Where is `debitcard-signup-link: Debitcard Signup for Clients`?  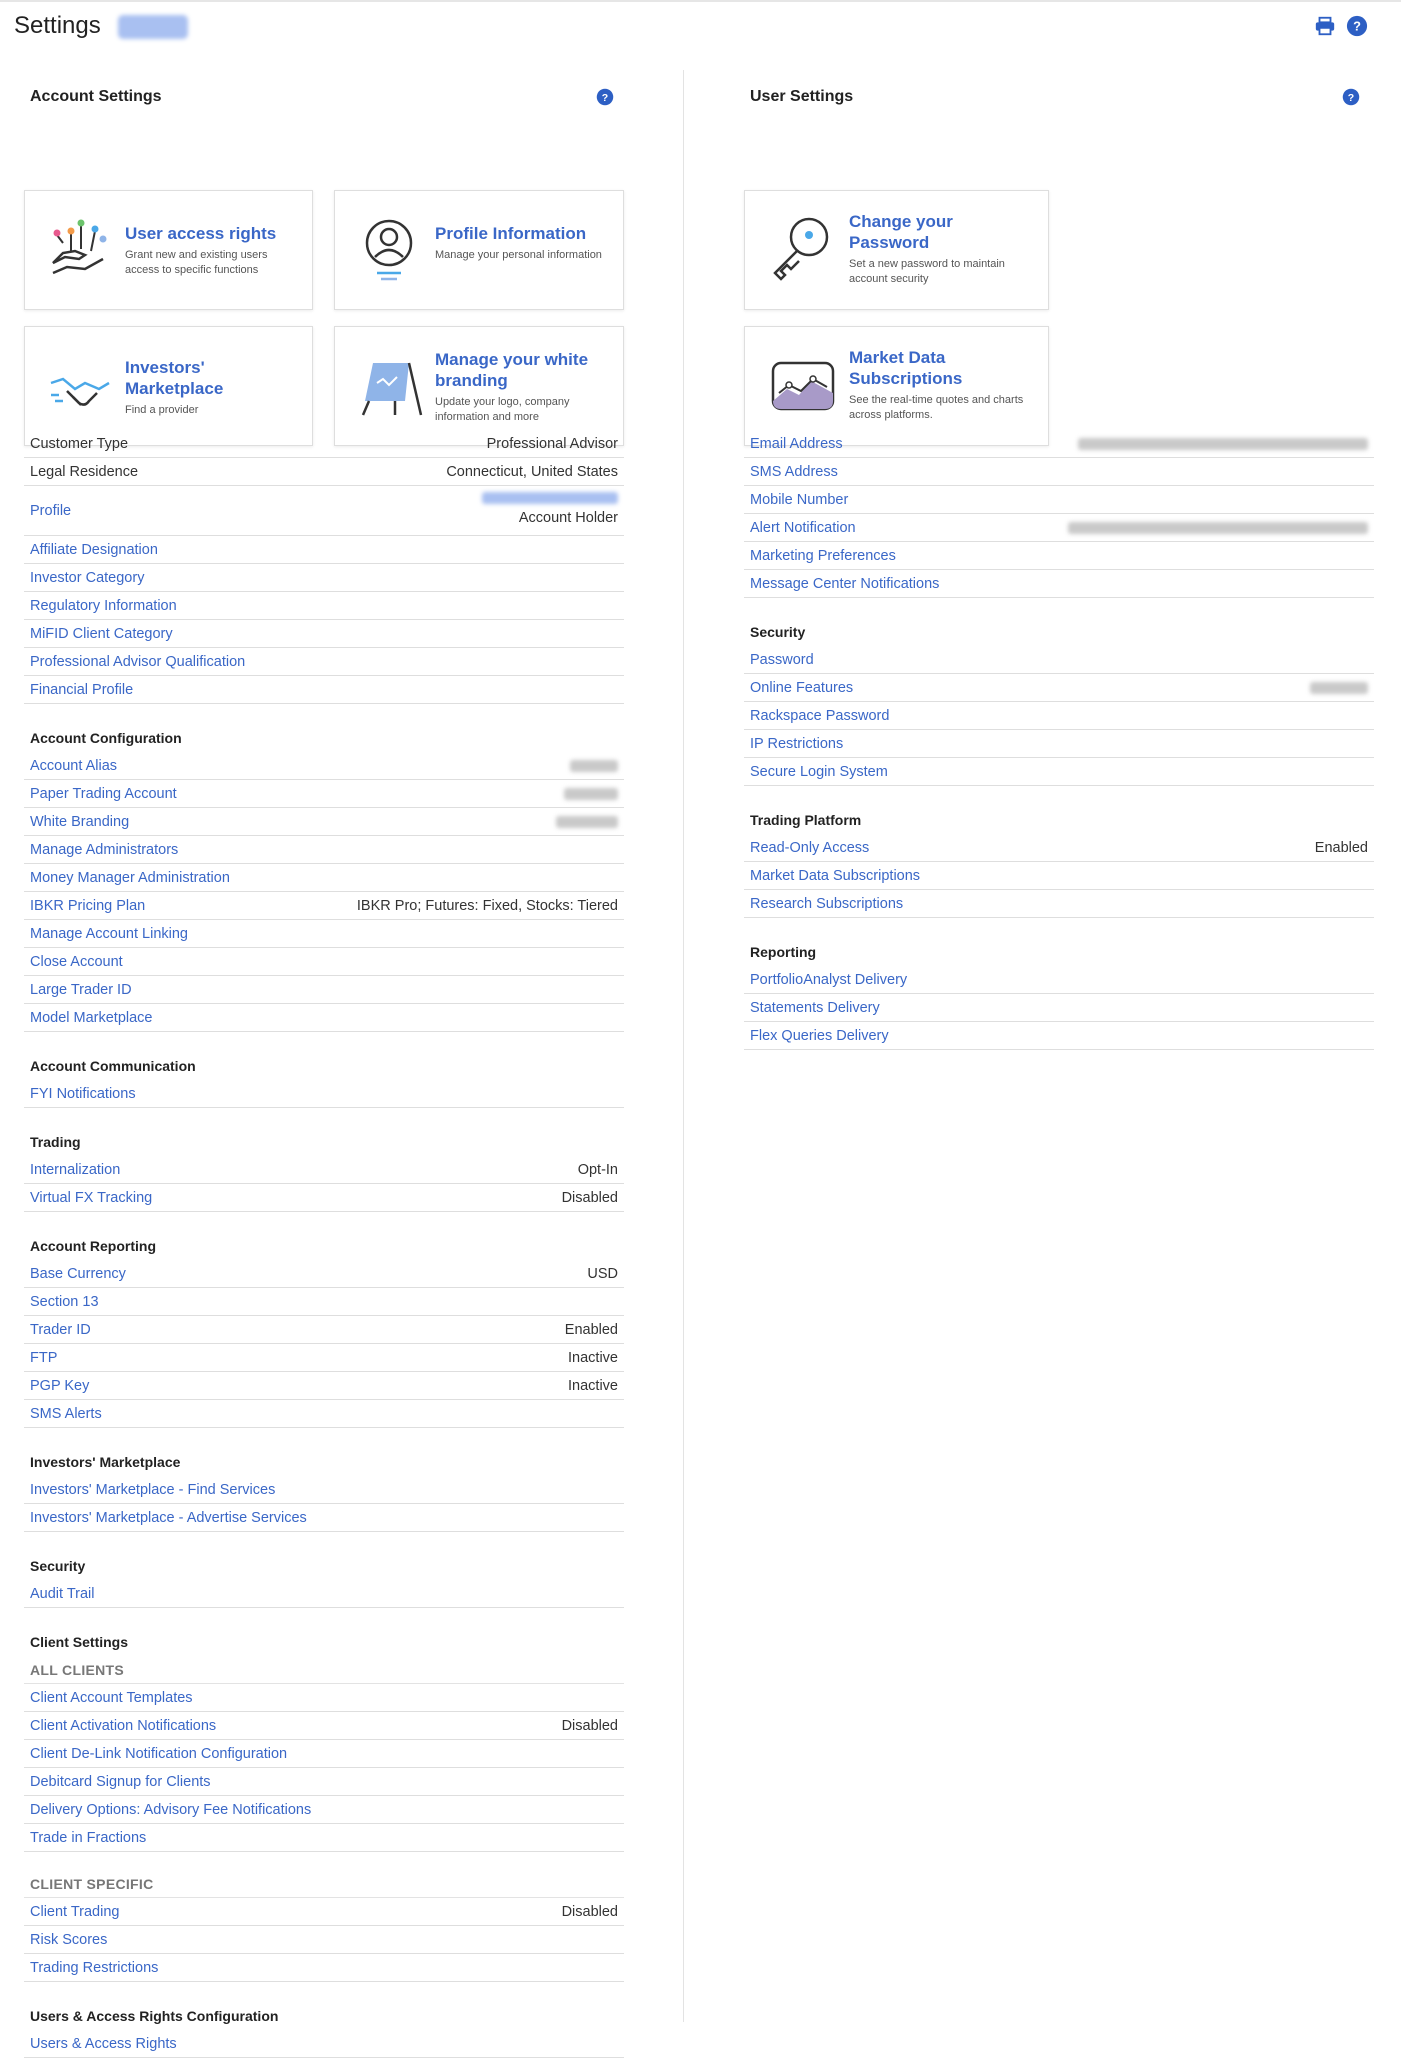
debitcard-signup-link: Debitcard Signup for Clients is located at coordinates (120, 1782).